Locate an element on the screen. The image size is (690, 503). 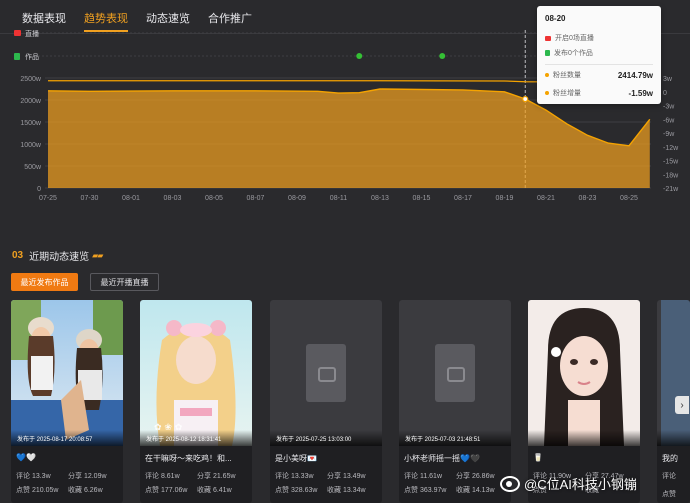
live-icon is located at coordinates (548, 38).